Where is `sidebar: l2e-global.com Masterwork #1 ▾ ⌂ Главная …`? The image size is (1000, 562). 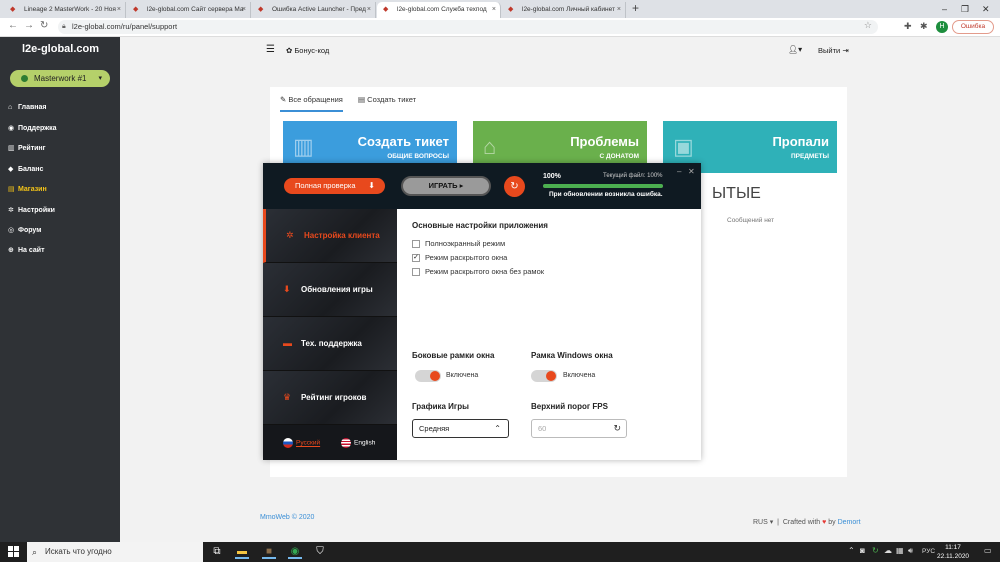 sidebar: l2e-global.com Masterwork #1 ▾ ⌂ Главная … is located at coordinates (60, 289).